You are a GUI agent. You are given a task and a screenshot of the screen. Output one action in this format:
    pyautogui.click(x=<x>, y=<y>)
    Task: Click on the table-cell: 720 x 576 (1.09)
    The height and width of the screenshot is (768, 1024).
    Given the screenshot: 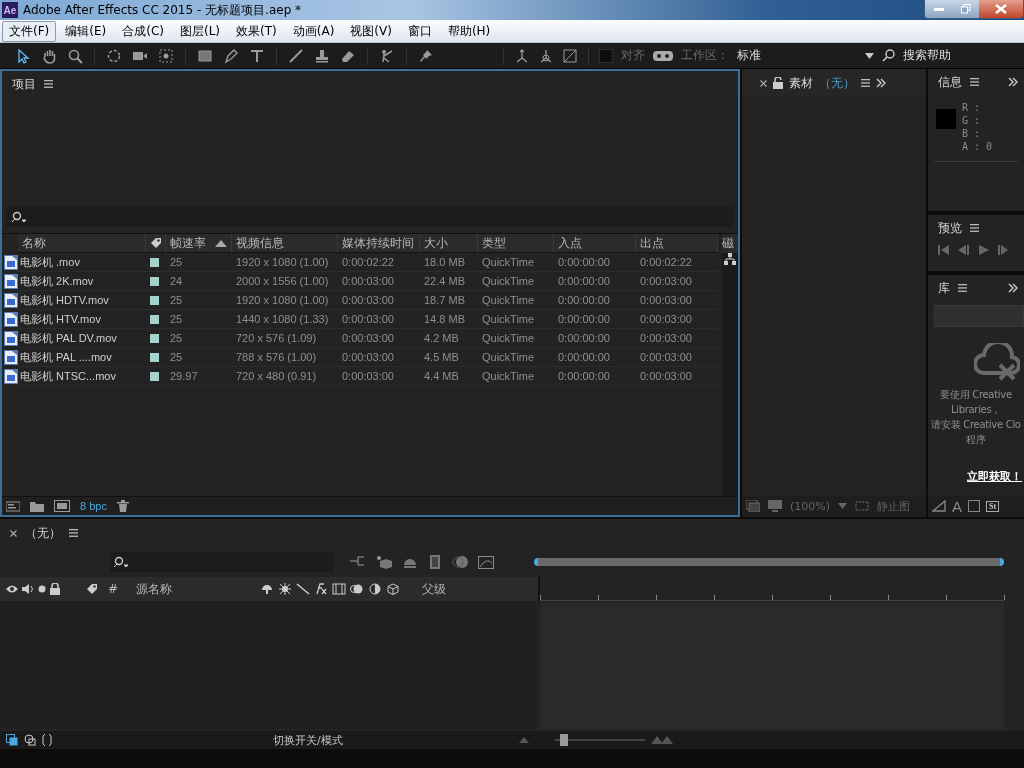 What is the action you would take?
    pyautogui.click(x=285, y=338)
    